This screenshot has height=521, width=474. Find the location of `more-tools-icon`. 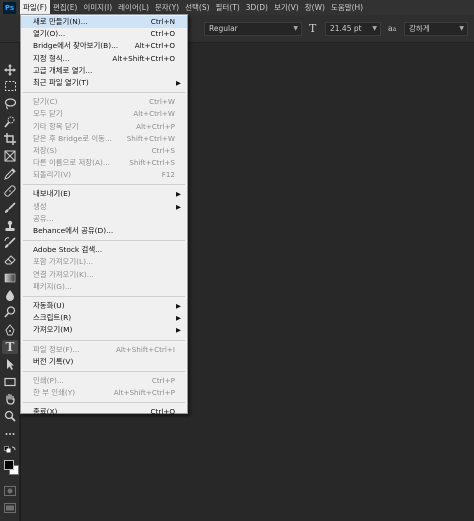

more-tools-icon is located at coordinates (10, 434).